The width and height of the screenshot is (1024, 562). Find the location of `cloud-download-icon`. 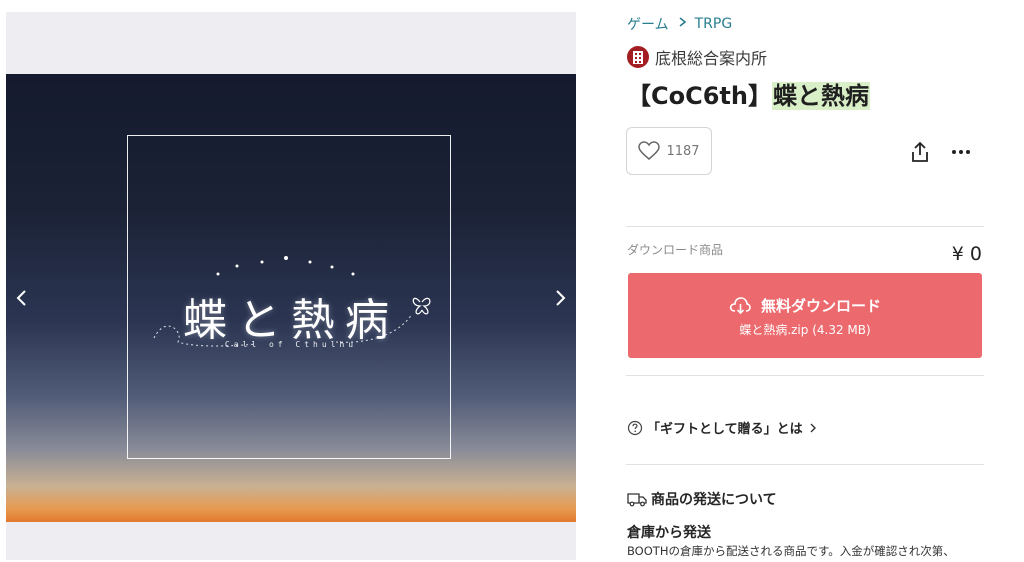

cloud-download-icon is located at coordinates (740, 305).